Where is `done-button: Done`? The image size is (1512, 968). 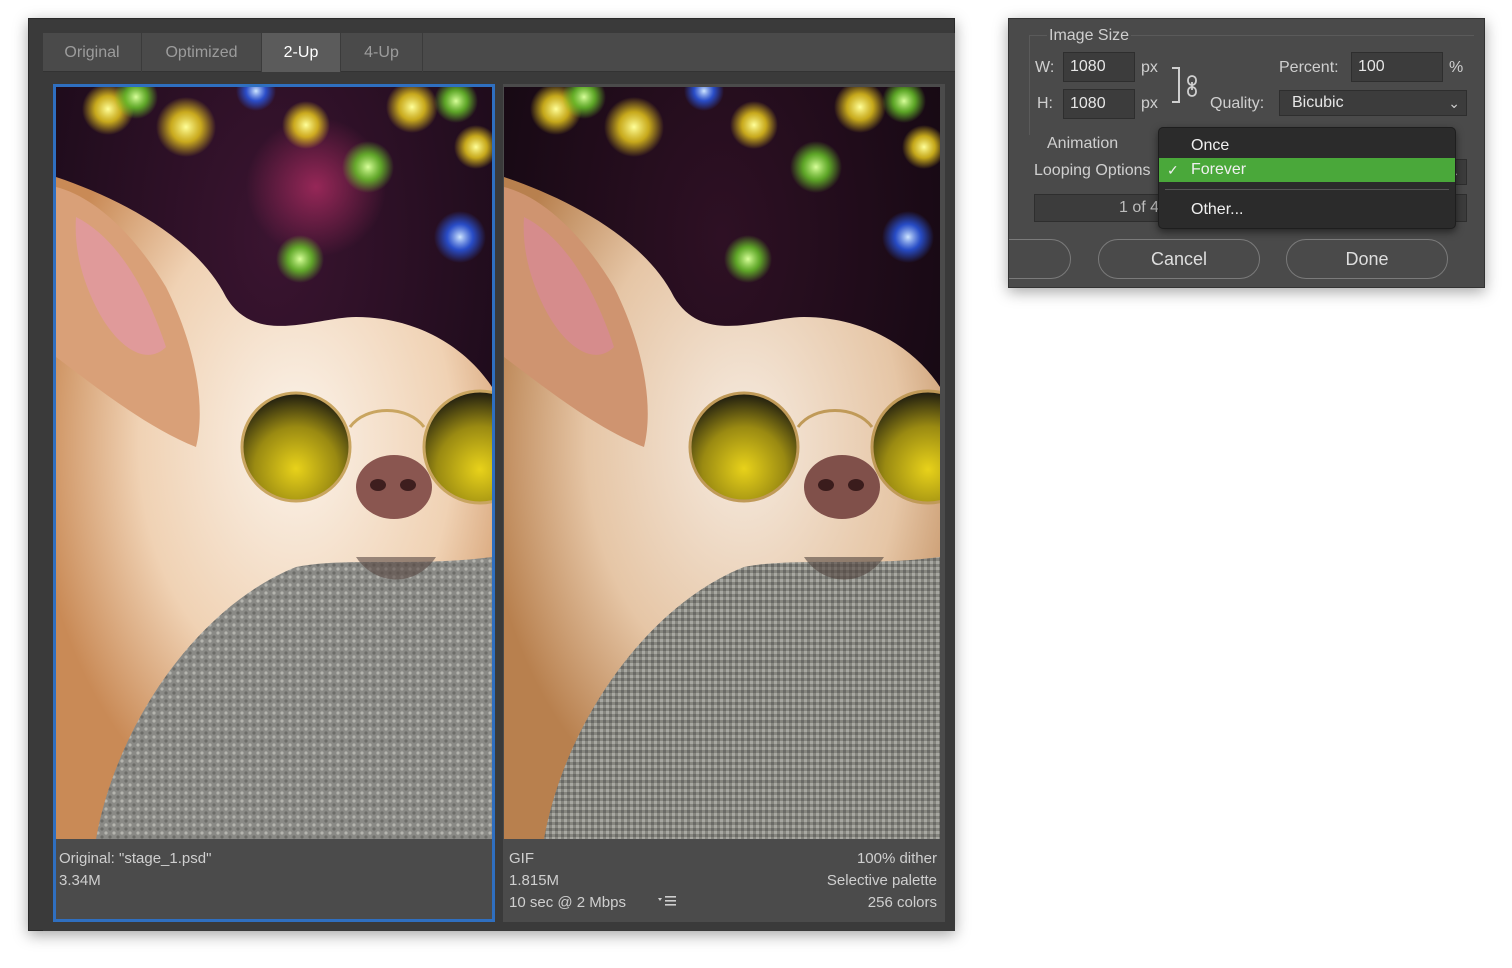
done-button: Done is located at coordinates (1367, 259).